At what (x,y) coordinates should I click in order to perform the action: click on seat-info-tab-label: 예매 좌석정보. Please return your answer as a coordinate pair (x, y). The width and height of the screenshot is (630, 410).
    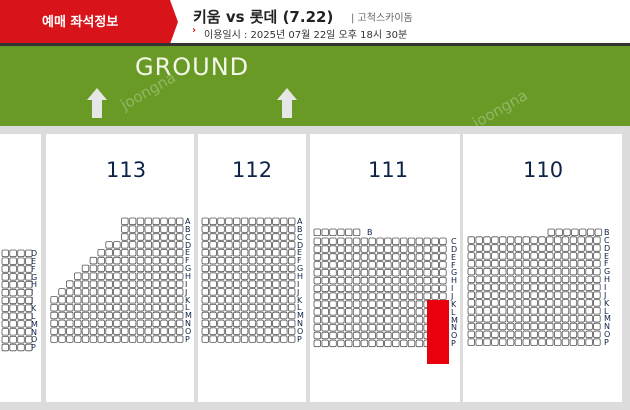
    Looking at the image, I should click on (80, 22).